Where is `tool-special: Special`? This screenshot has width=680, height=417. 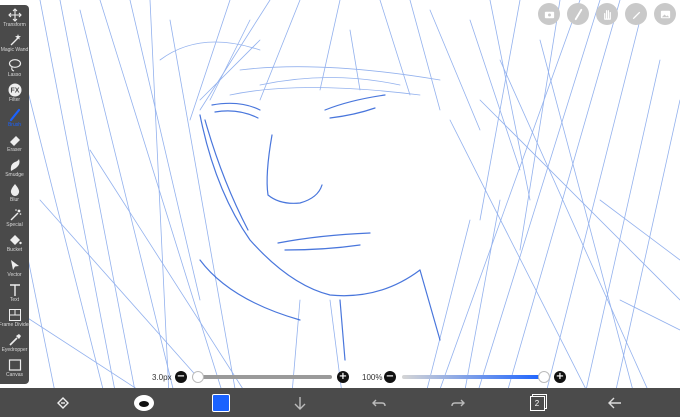 tool-special: Special is located at coordinates (14, 220).